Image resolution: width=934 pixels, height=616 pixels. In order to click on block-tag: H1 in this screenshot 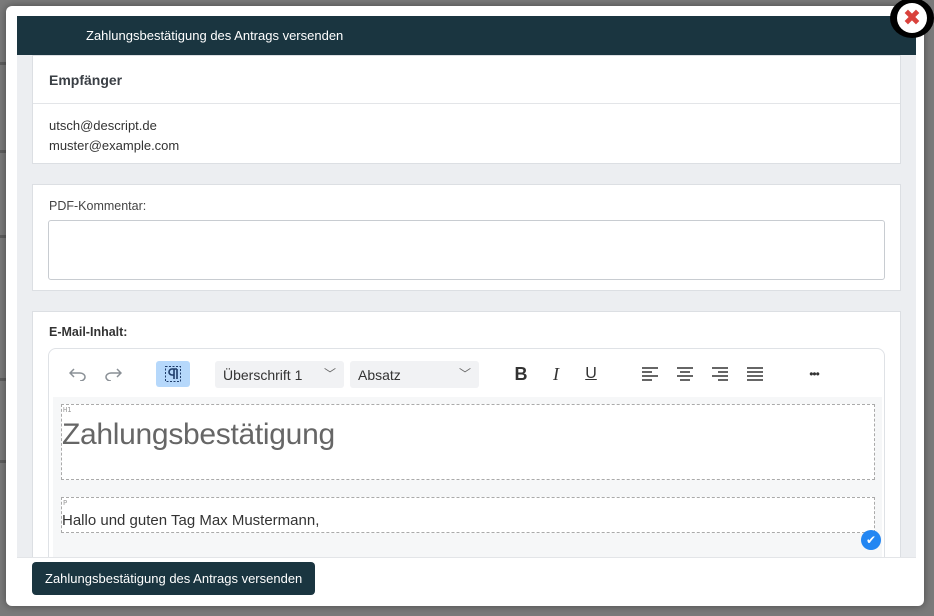, I will do `click(67, 410)`.